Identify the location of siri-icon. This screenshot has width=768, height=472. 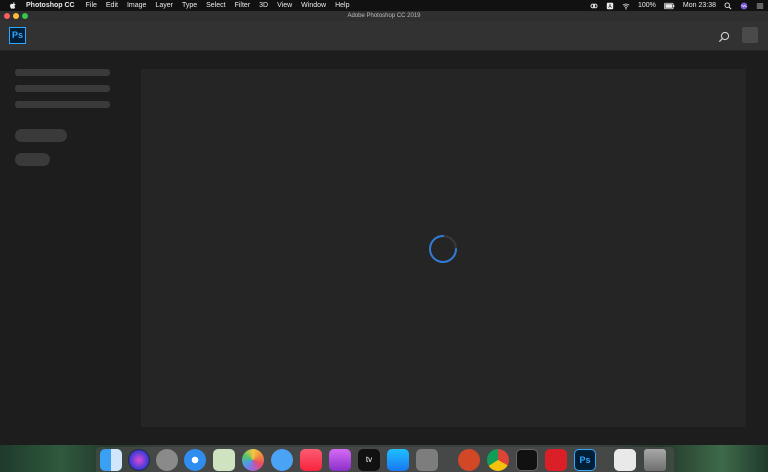
(139, 460).